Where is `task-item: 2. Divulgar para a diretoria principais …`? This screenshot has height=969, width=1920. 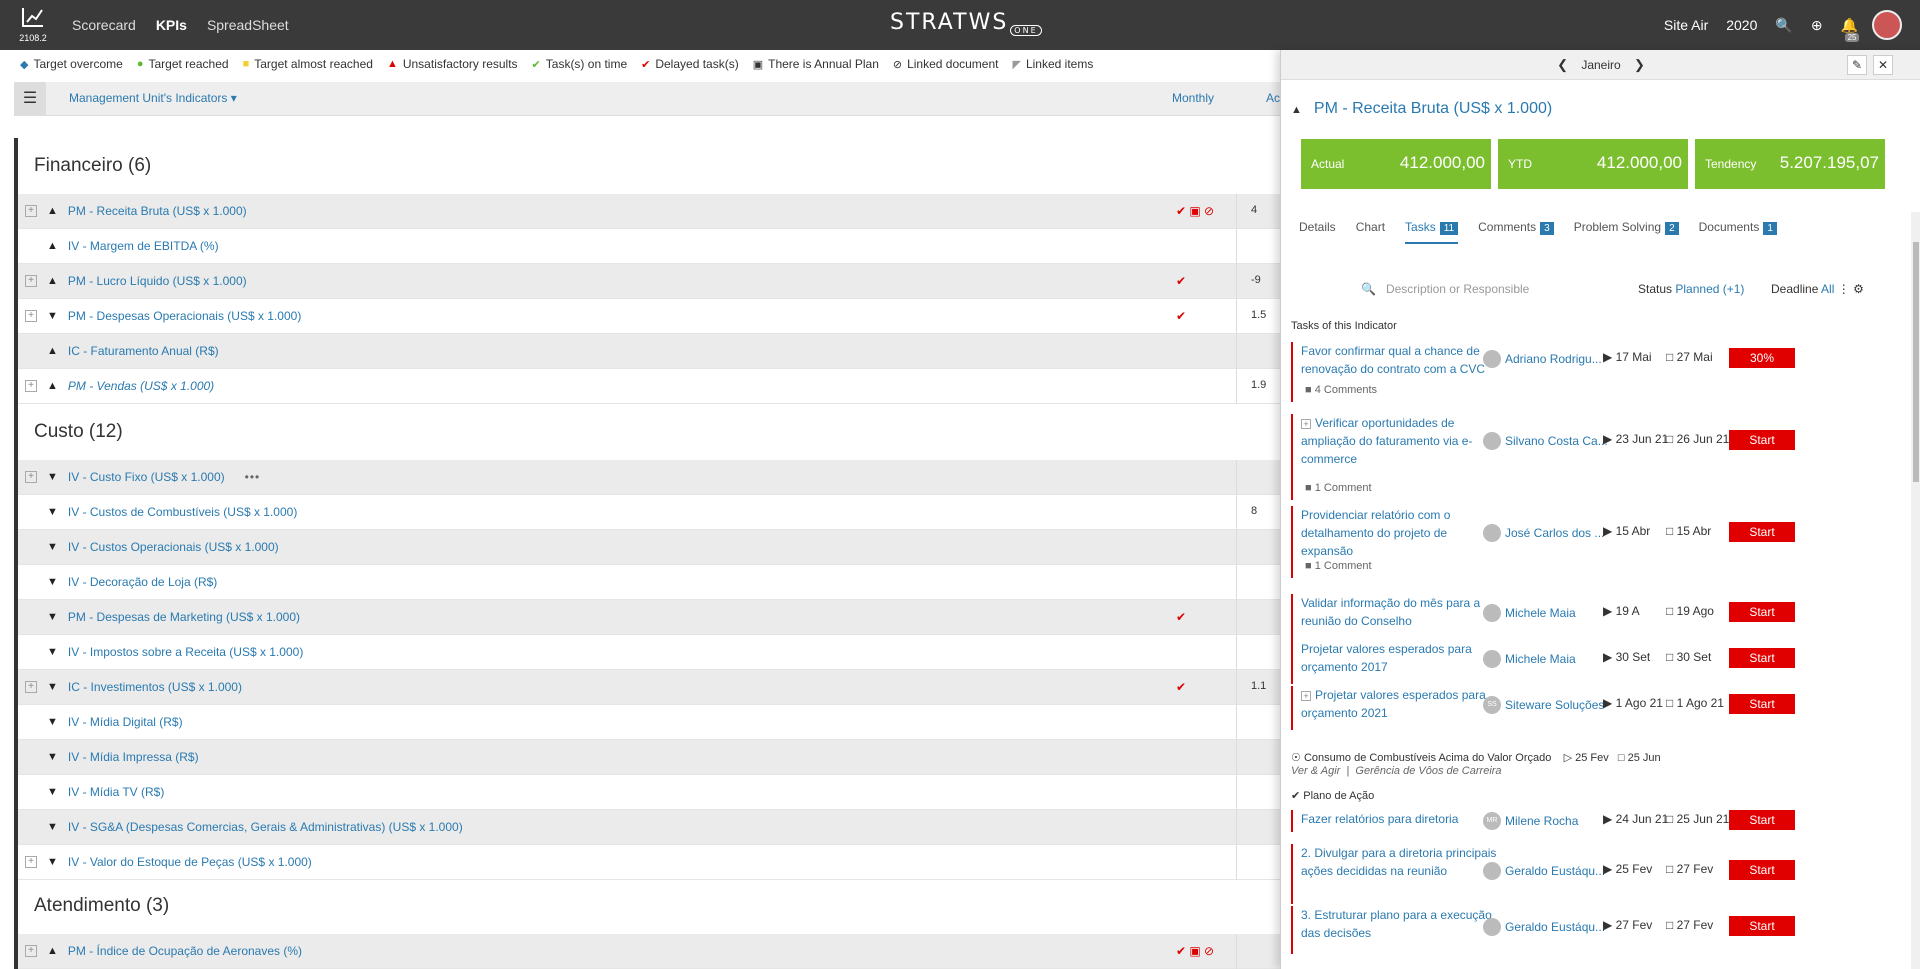
task-item: 2. Divulgar para a diretoria principais … is located at coordinates (1591, 874).